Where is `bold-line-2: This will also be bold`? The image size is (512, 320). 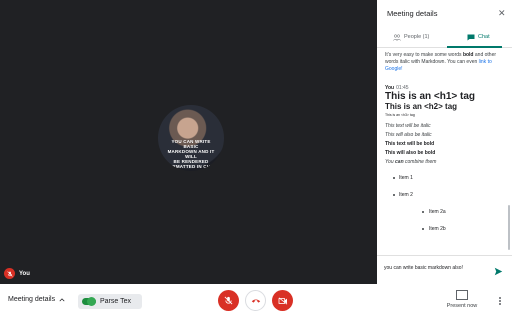 bold-line-2: This will also be bold is located at coordinates (410, 153).